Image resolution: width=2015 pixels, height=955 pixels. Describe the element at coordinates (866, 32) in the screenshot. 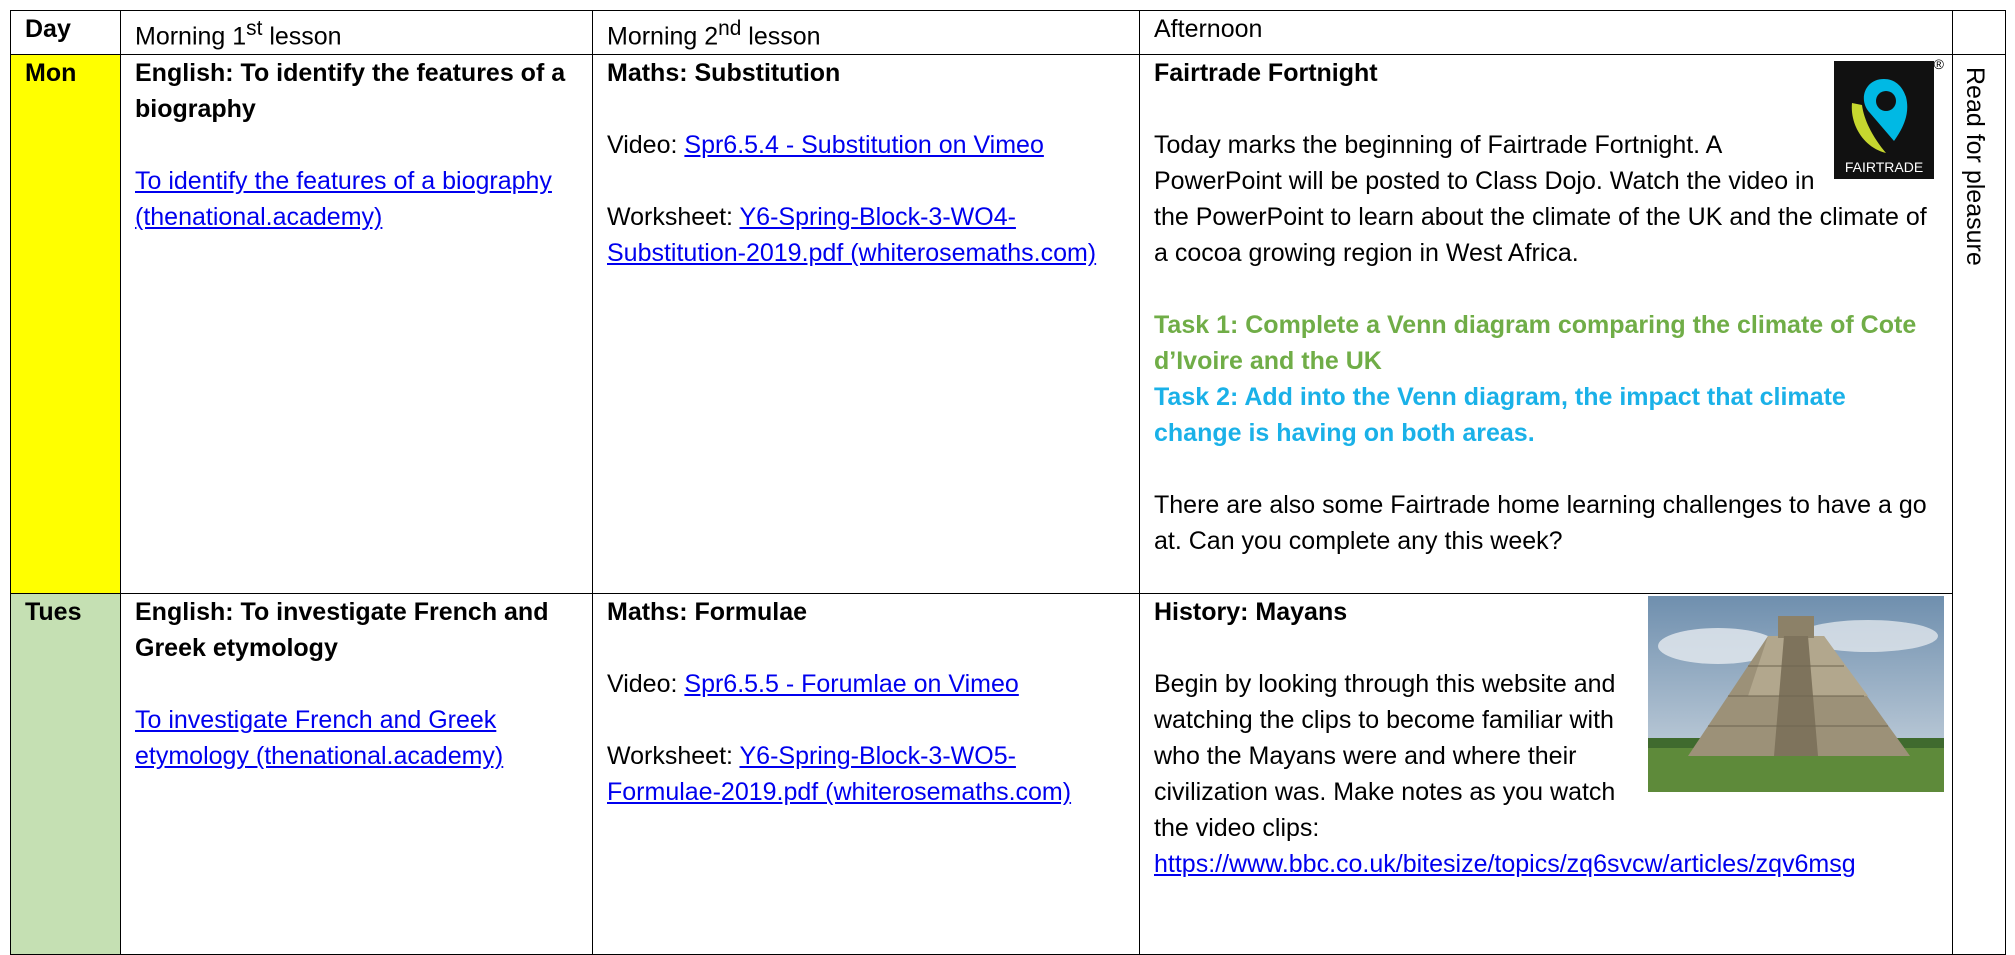

I see `header-morning-2: Morning 2nd lesson` at that location.